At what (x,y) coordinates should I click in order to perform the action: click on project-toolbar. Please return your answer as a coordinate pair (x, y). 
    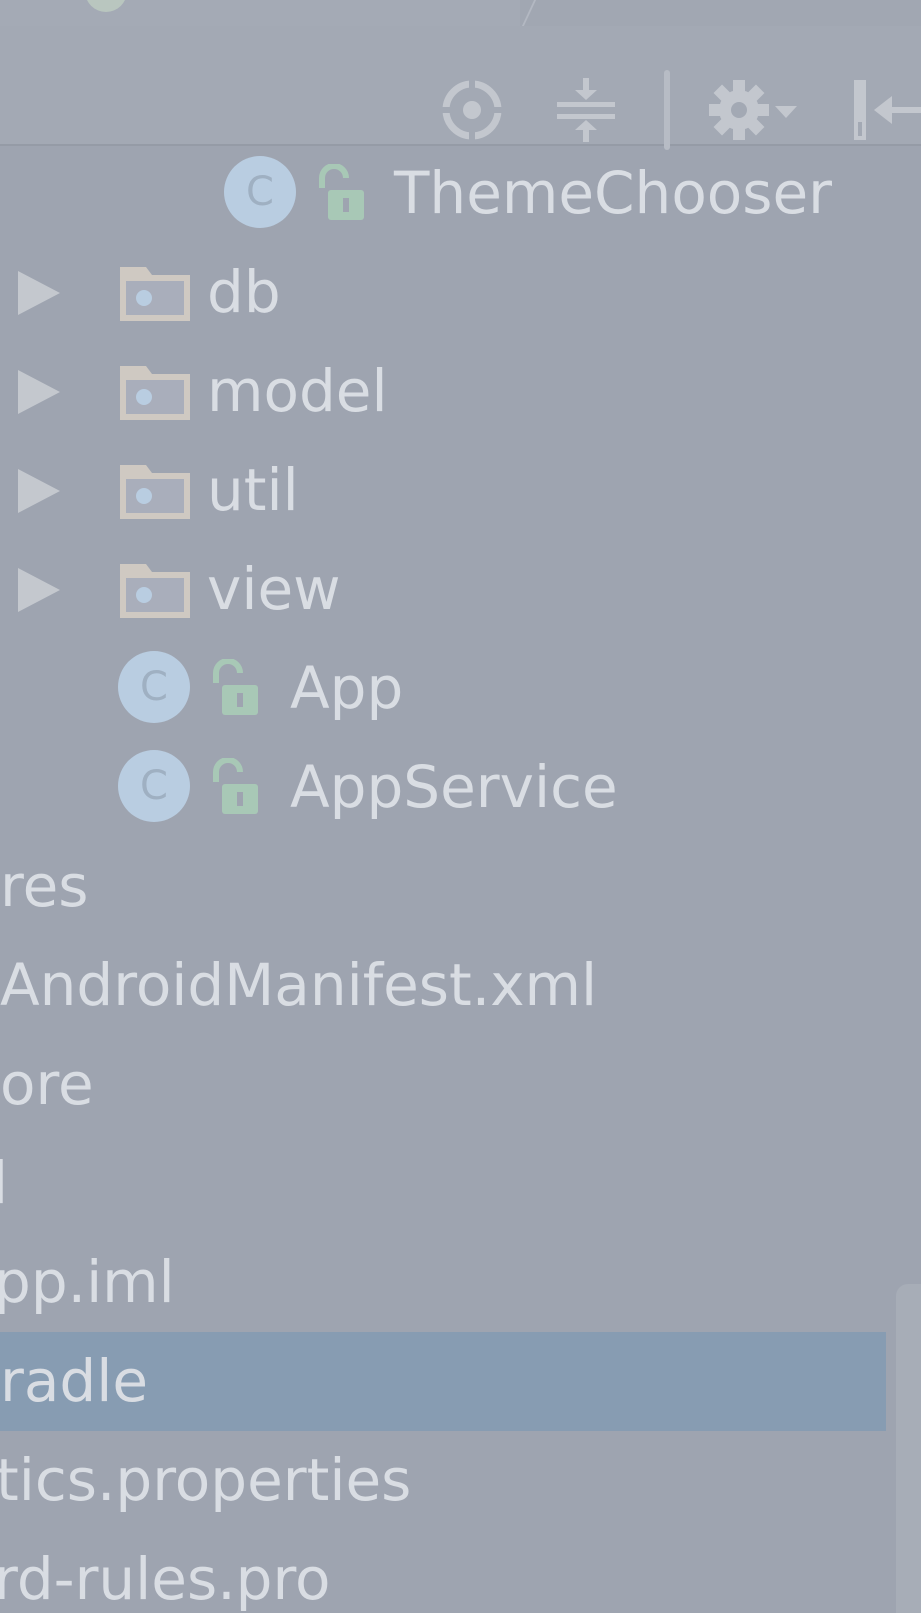
    Looking at the image, I should click on (460, 88).